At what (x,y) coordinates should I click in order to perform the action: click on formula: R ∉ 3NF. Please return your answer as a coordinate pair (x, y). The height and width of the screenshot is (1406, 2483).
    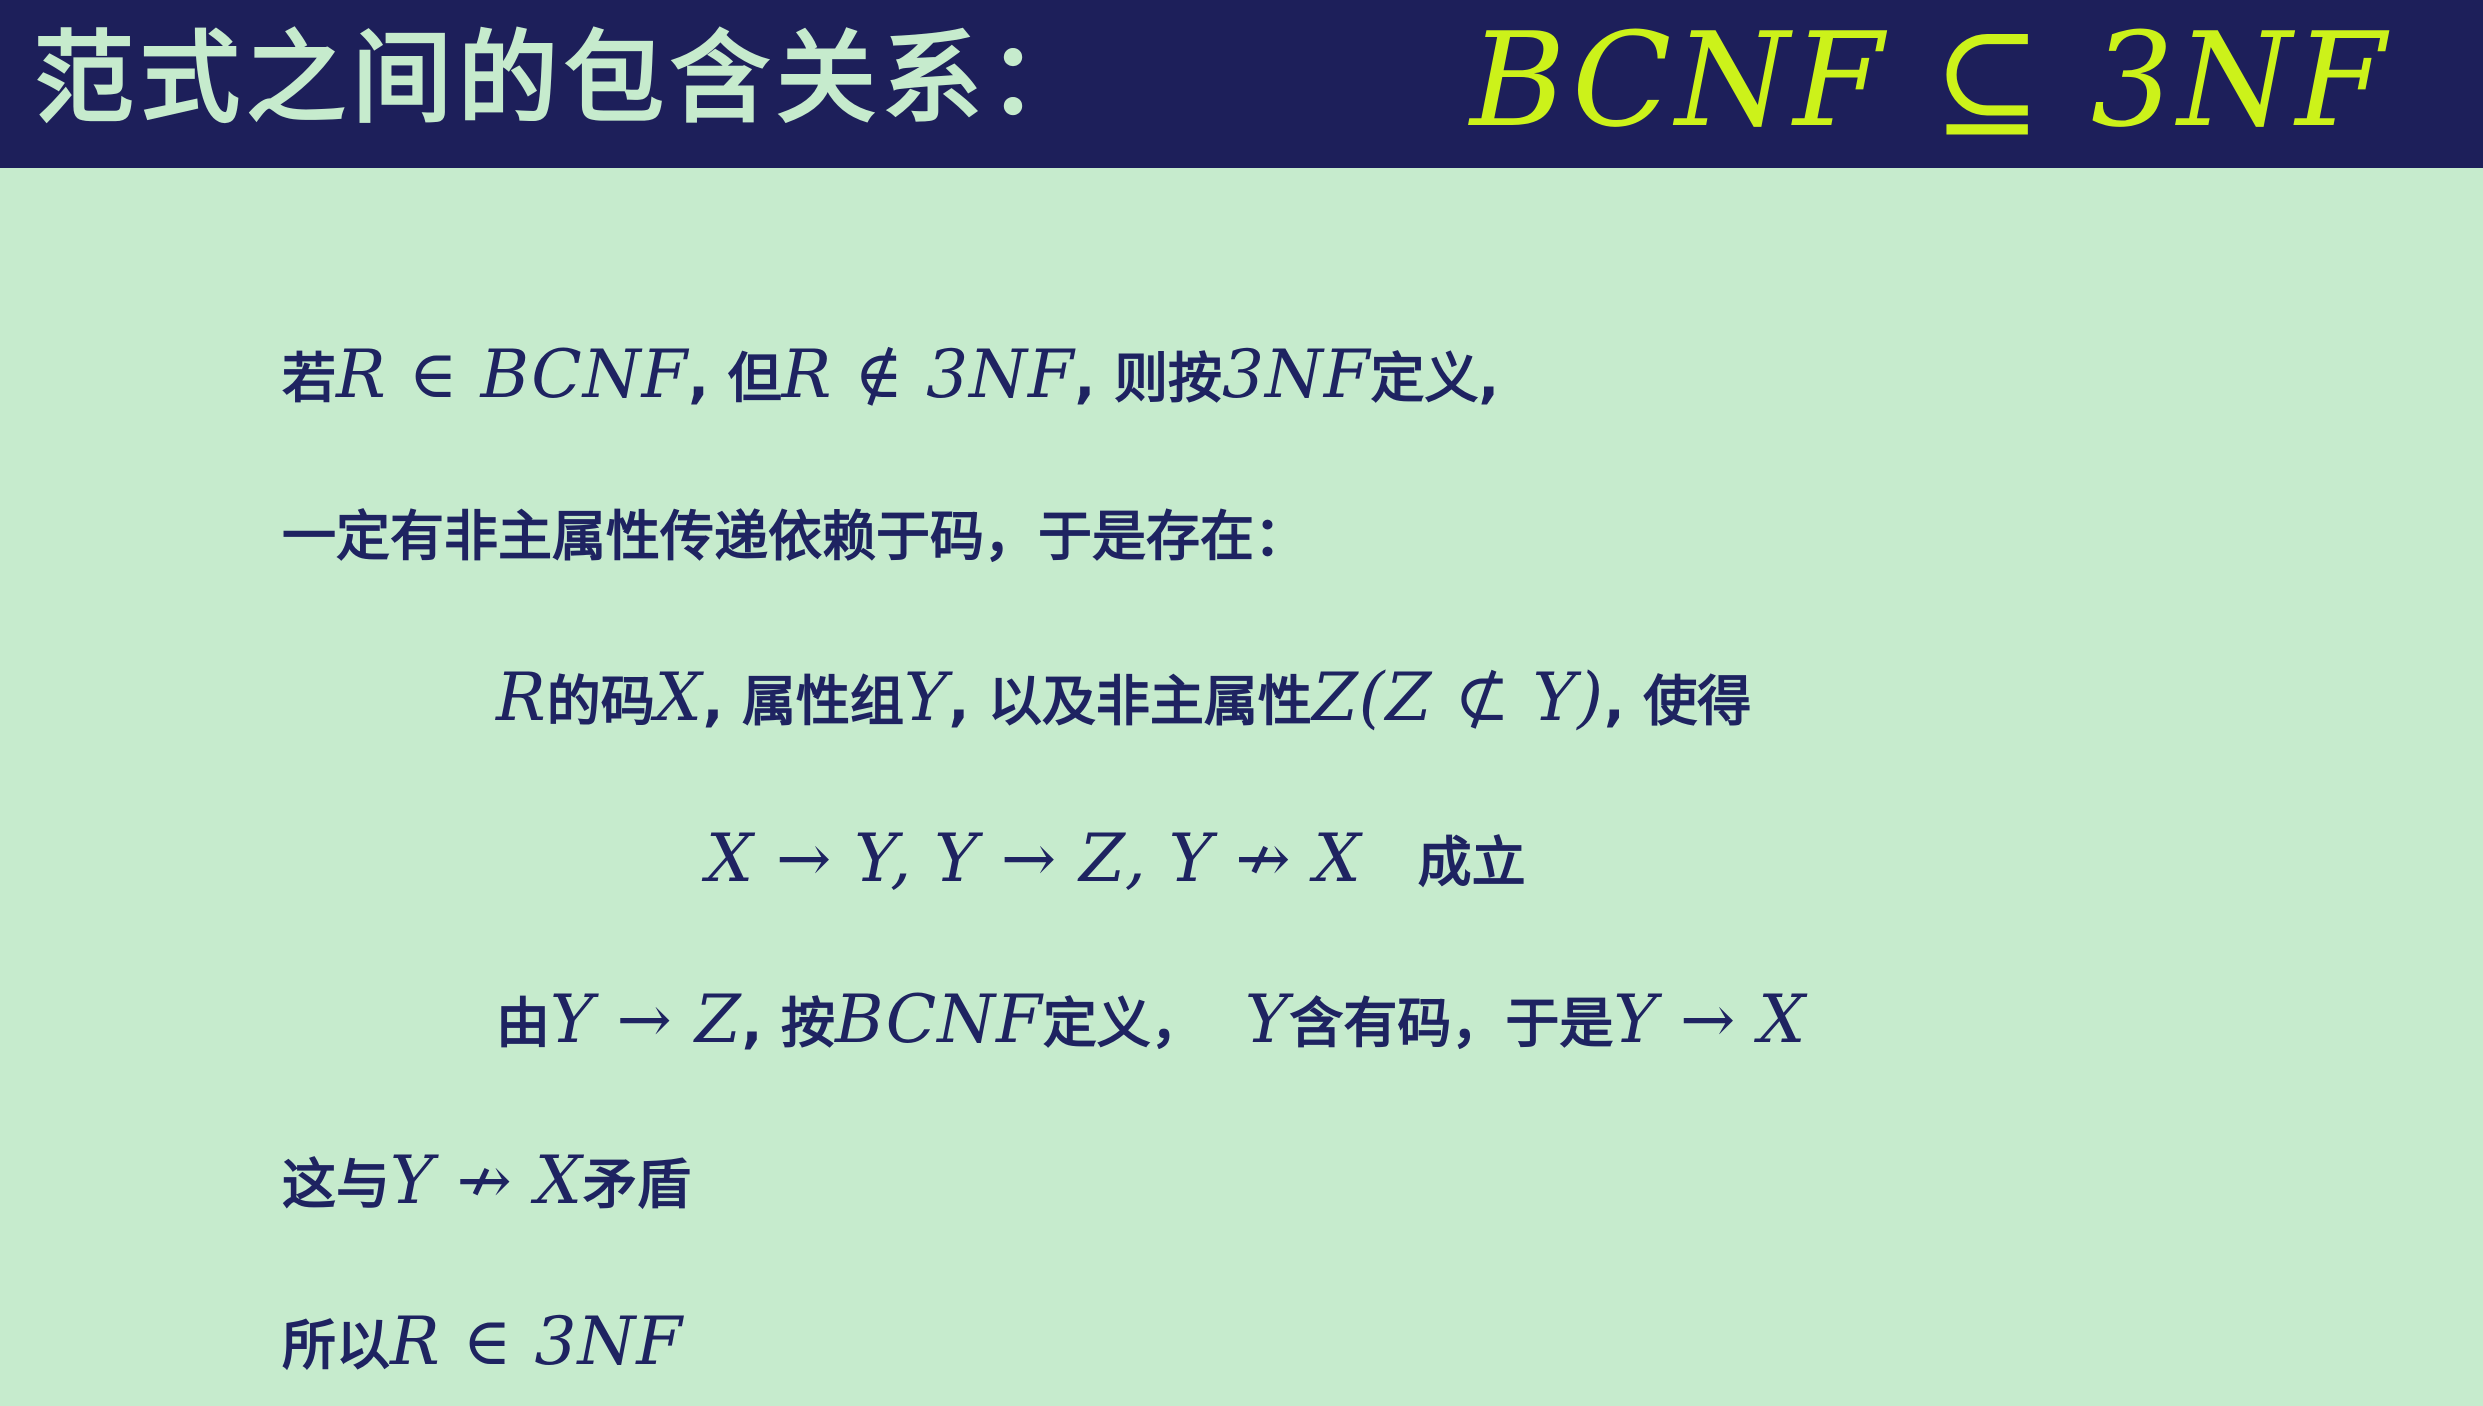
    Looking at the image, I should click on (928, 374).